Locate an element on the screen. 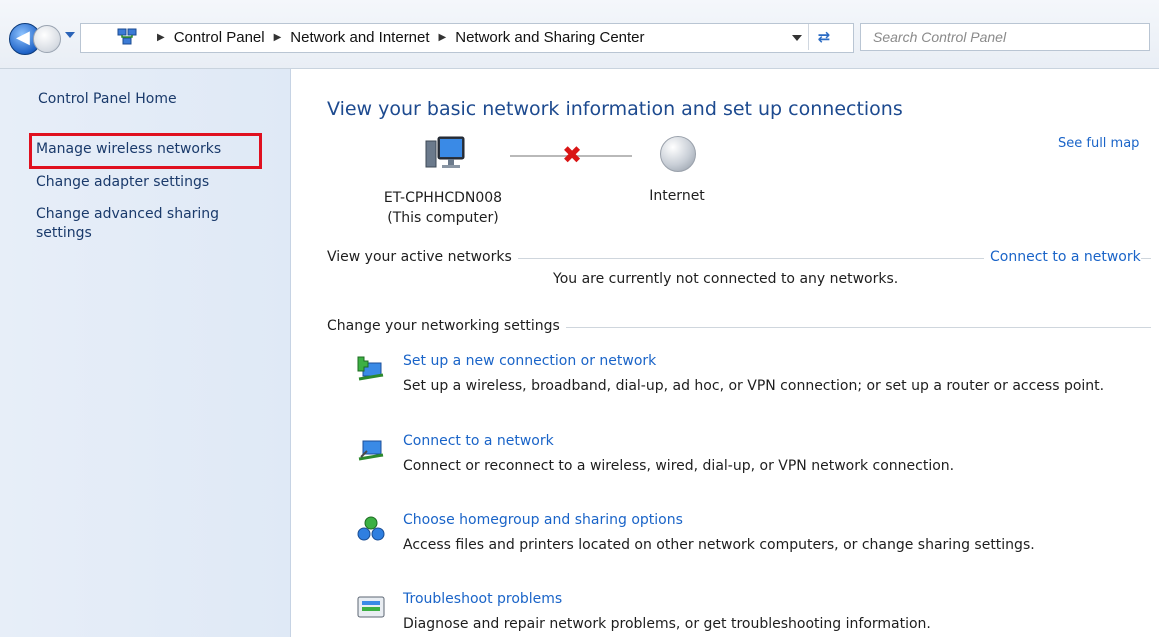 The height and width of the screenshot is (637, 1159). internet-globe-icon is located at coordinates (678, 154).